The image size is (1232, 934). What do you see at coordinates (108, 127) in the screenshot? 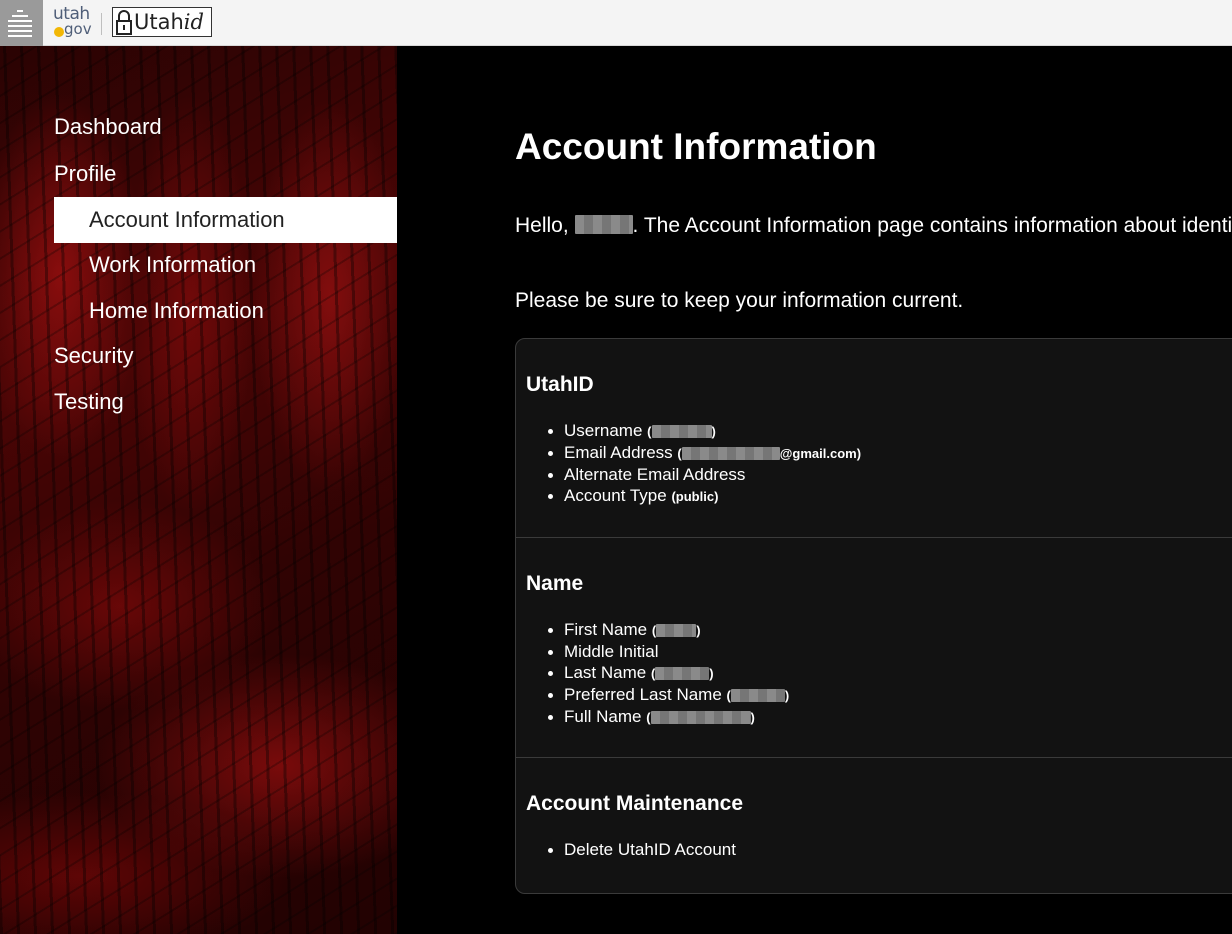
I see `sidebar-item-dashboard: Dashboard` at bounding box center [108, 127].